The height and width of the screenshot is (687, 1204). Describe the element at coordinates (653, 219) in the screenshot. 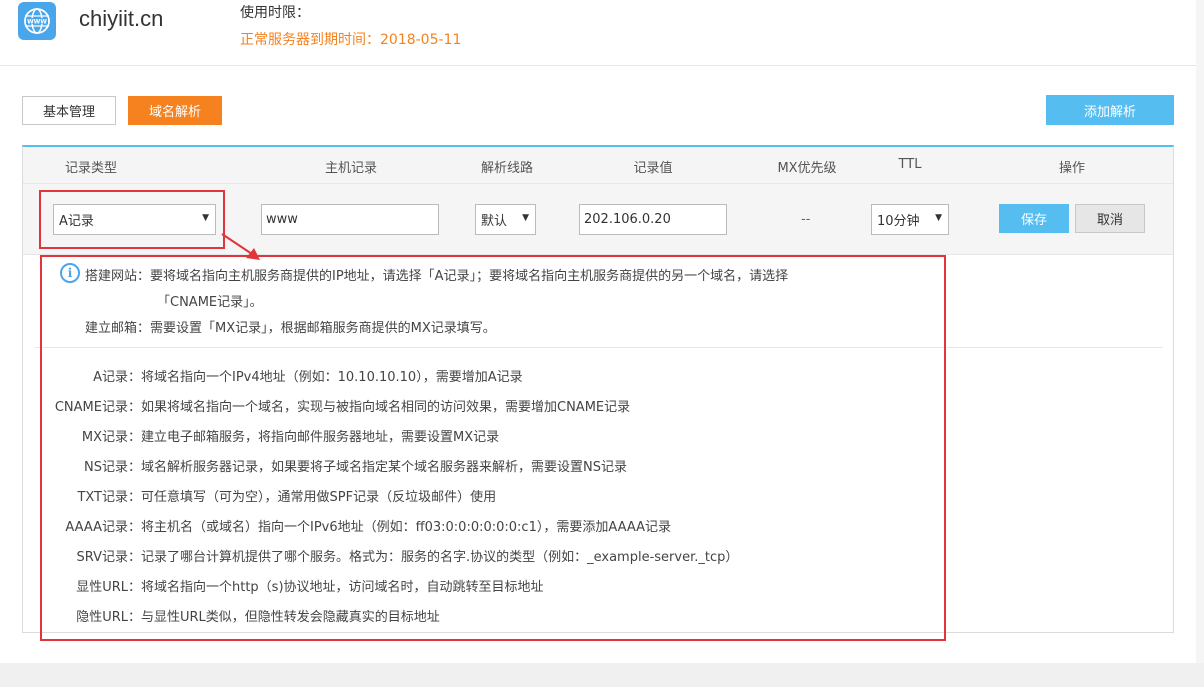

I see `value-input: 202.106.0.20` at that location.